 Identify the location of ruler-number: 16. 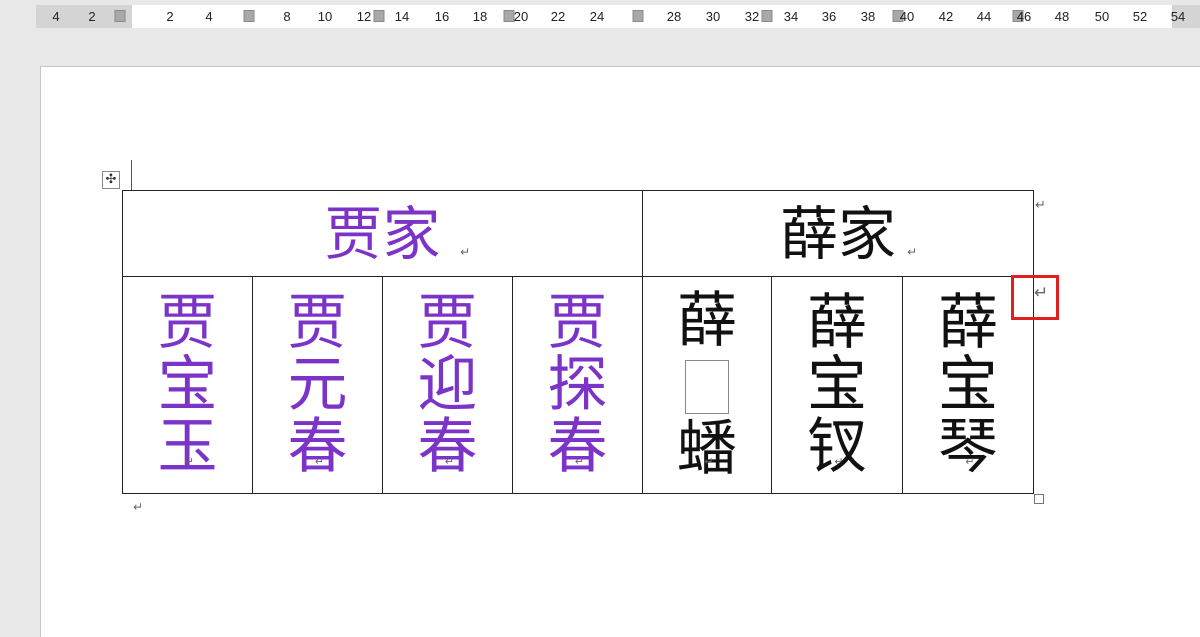
(442, 16).